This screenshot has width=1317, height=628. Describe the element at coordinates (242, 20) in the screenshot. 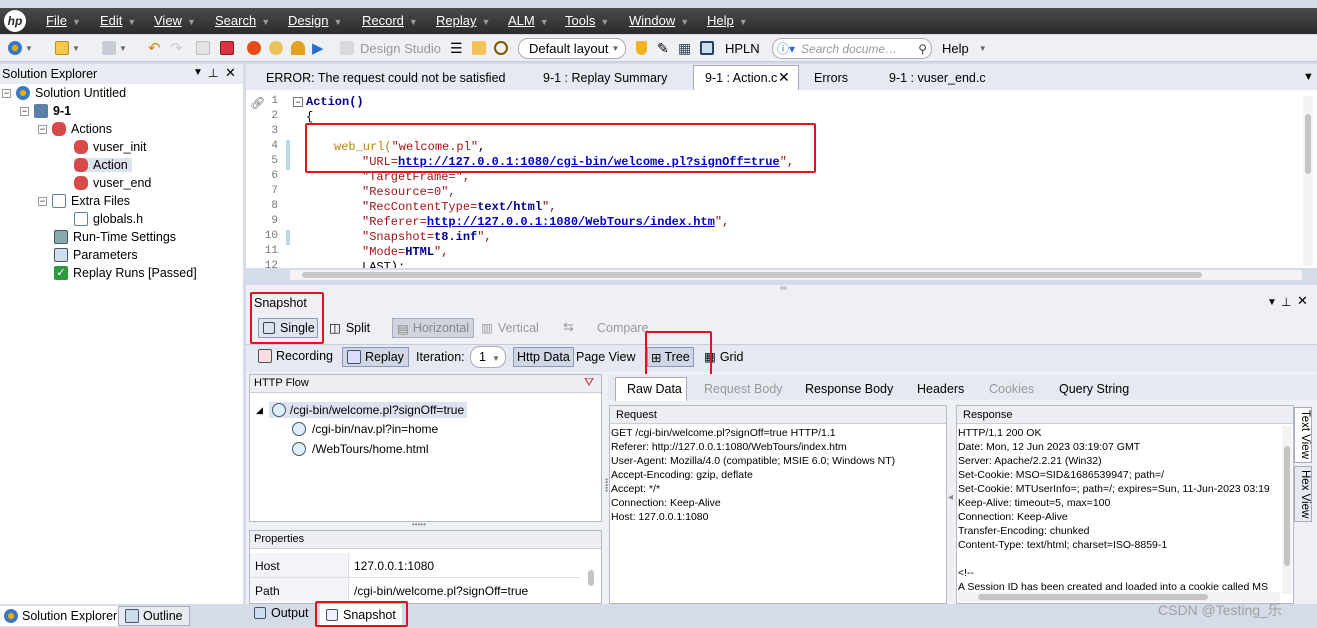

I see `menu-search: Search ▼` at that location.